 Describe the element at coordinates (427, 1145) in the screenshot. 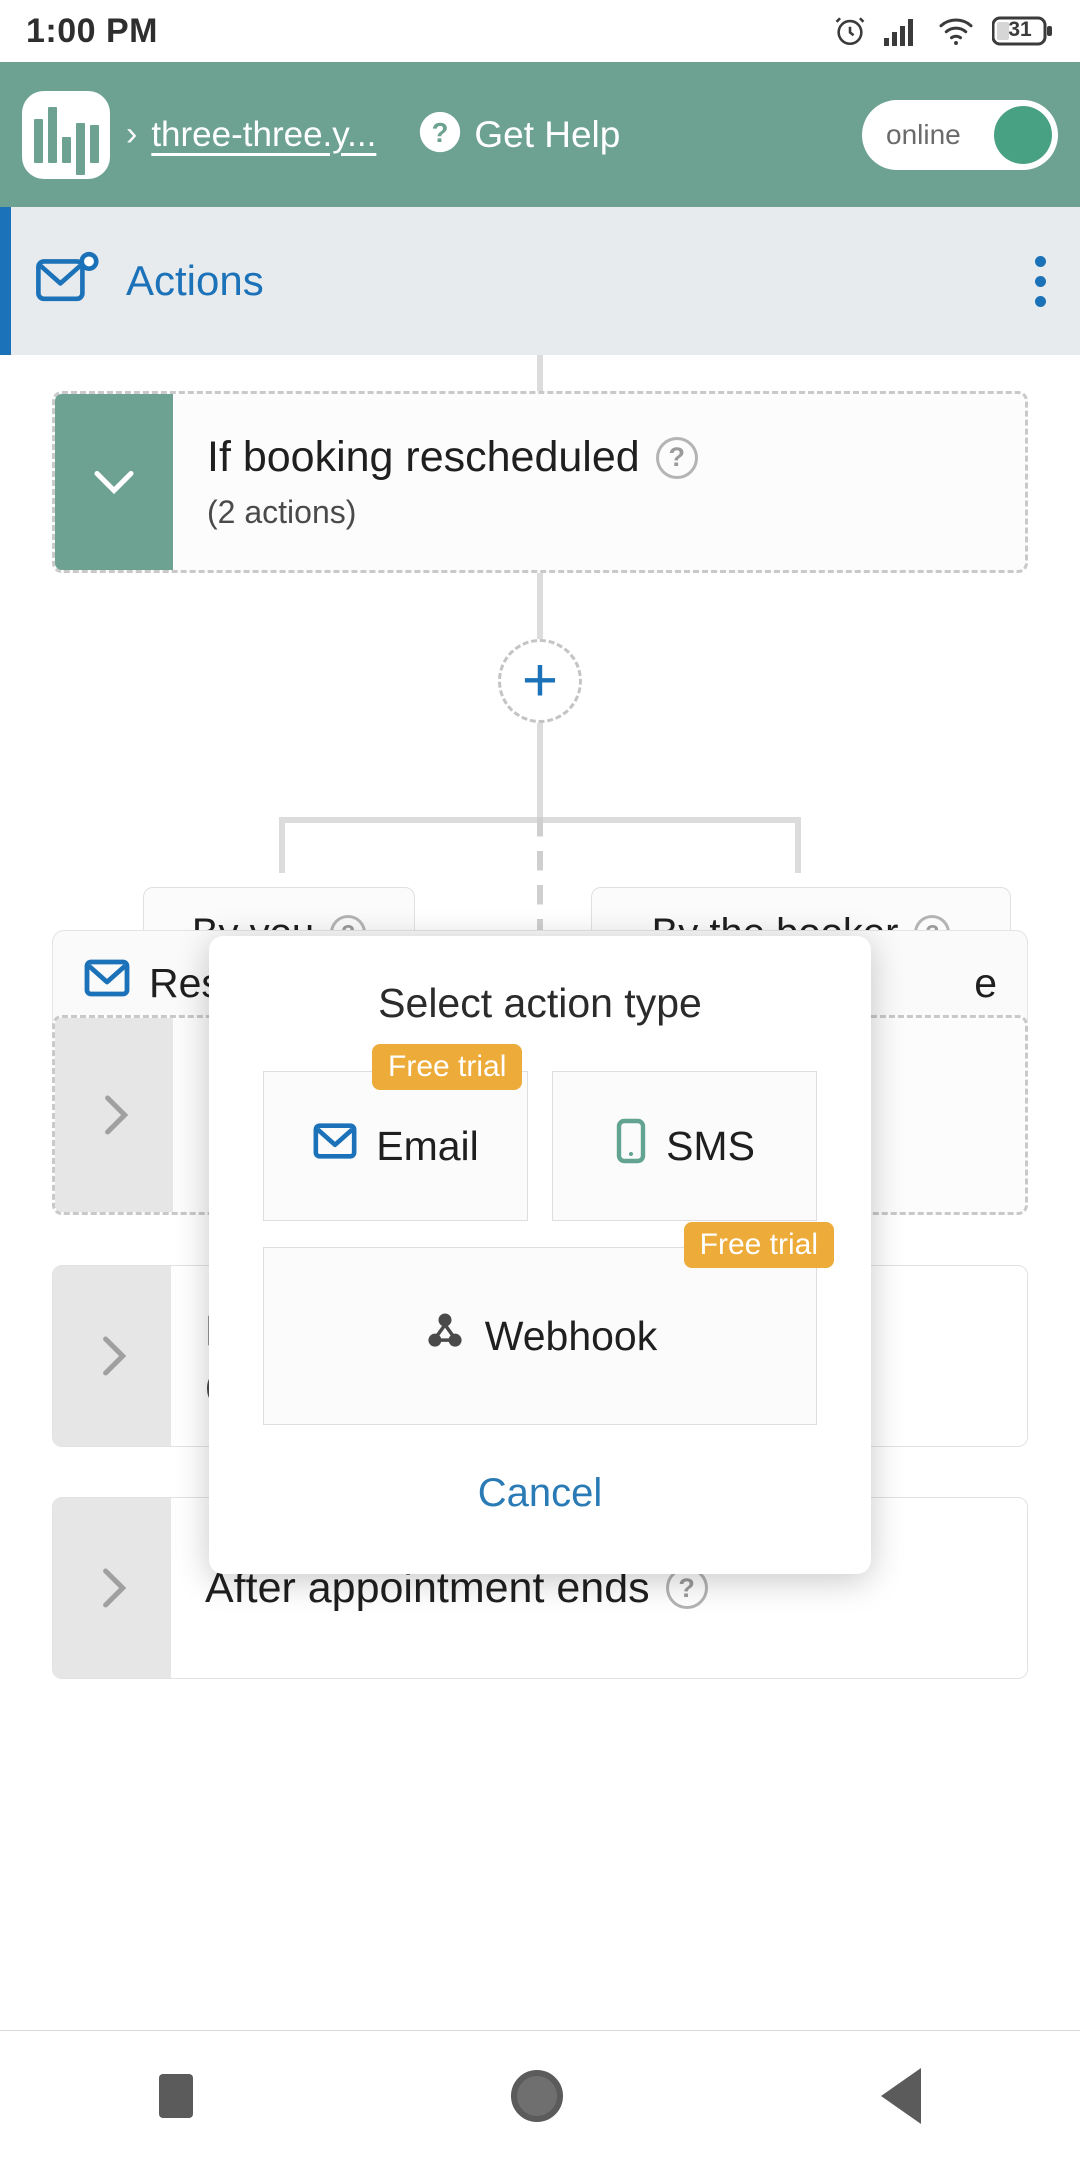

I see `option-label: Email` at that location.